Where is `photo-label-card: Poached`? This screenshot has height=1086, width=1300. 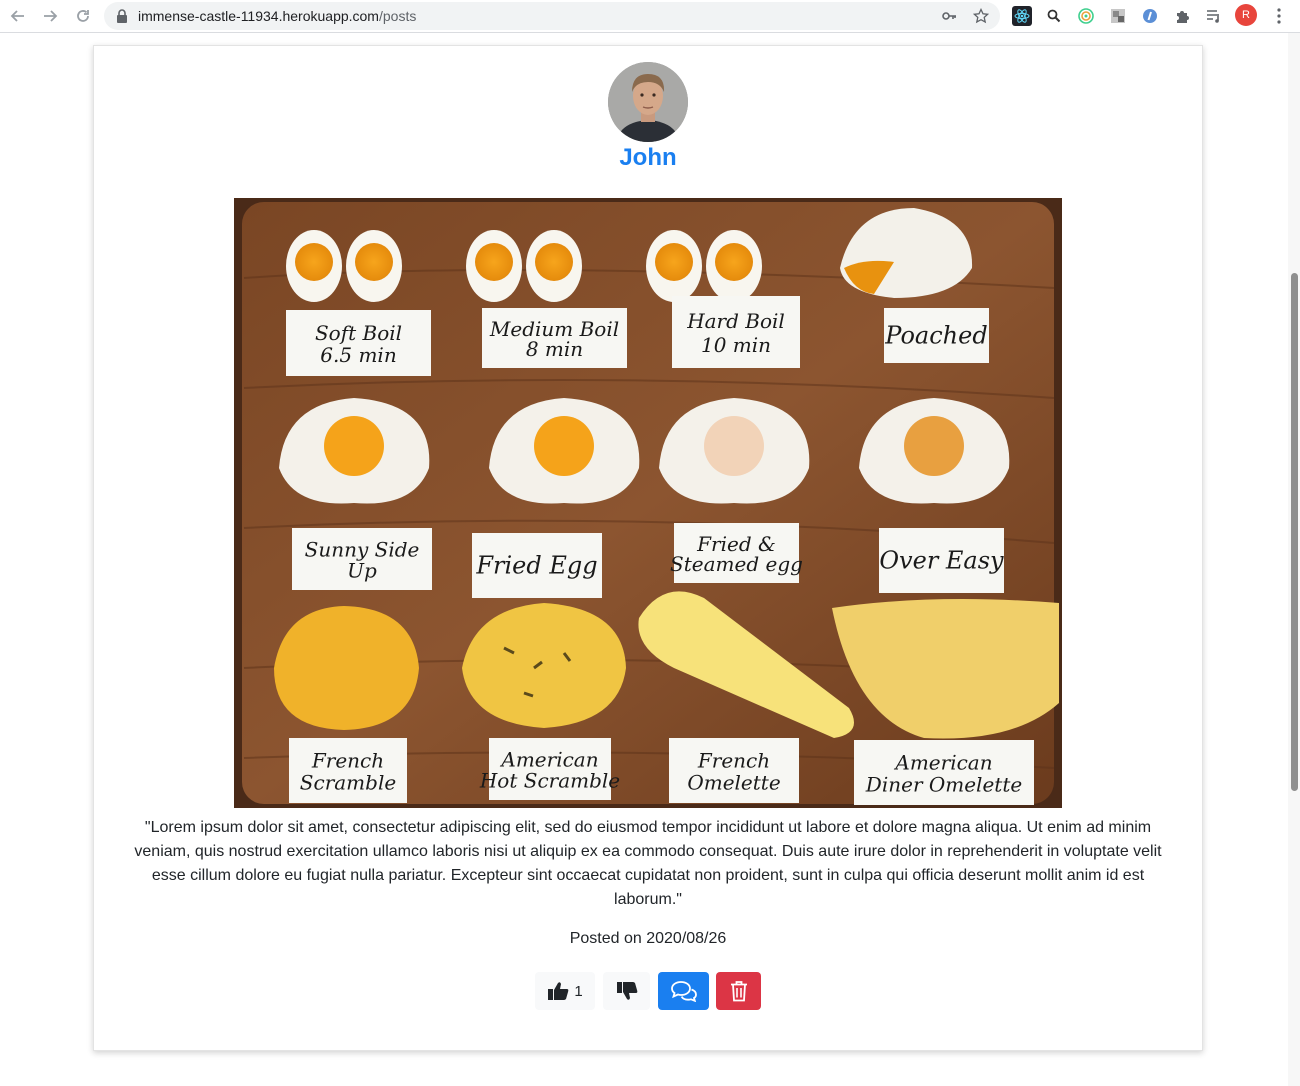
photo-label-card: Poached is located at coordinates (936, 335).